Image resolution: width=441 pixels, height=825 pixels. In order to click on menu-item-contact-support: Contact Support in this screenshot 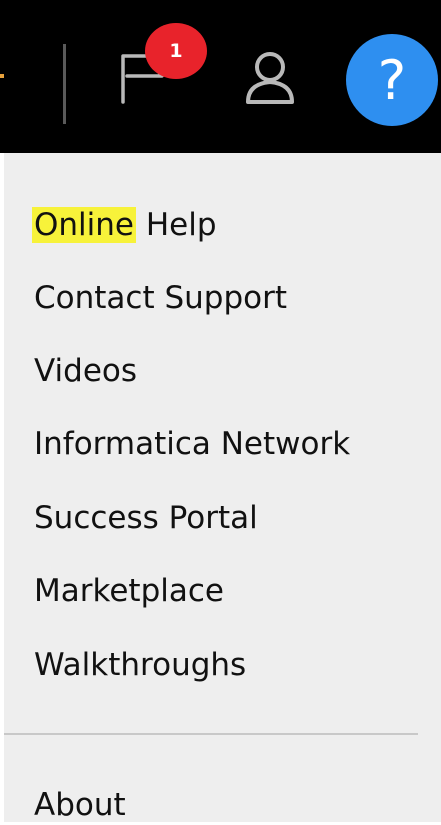, I will do `click(160, 298)`.